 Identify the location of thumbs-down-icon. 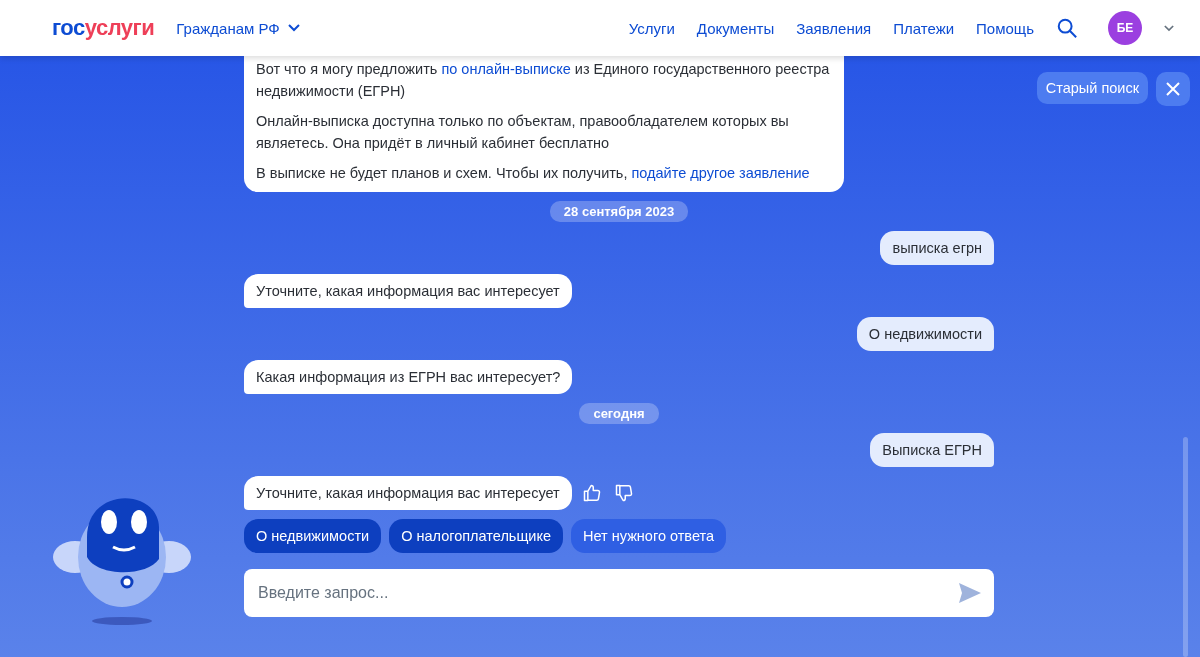
(623, 493).